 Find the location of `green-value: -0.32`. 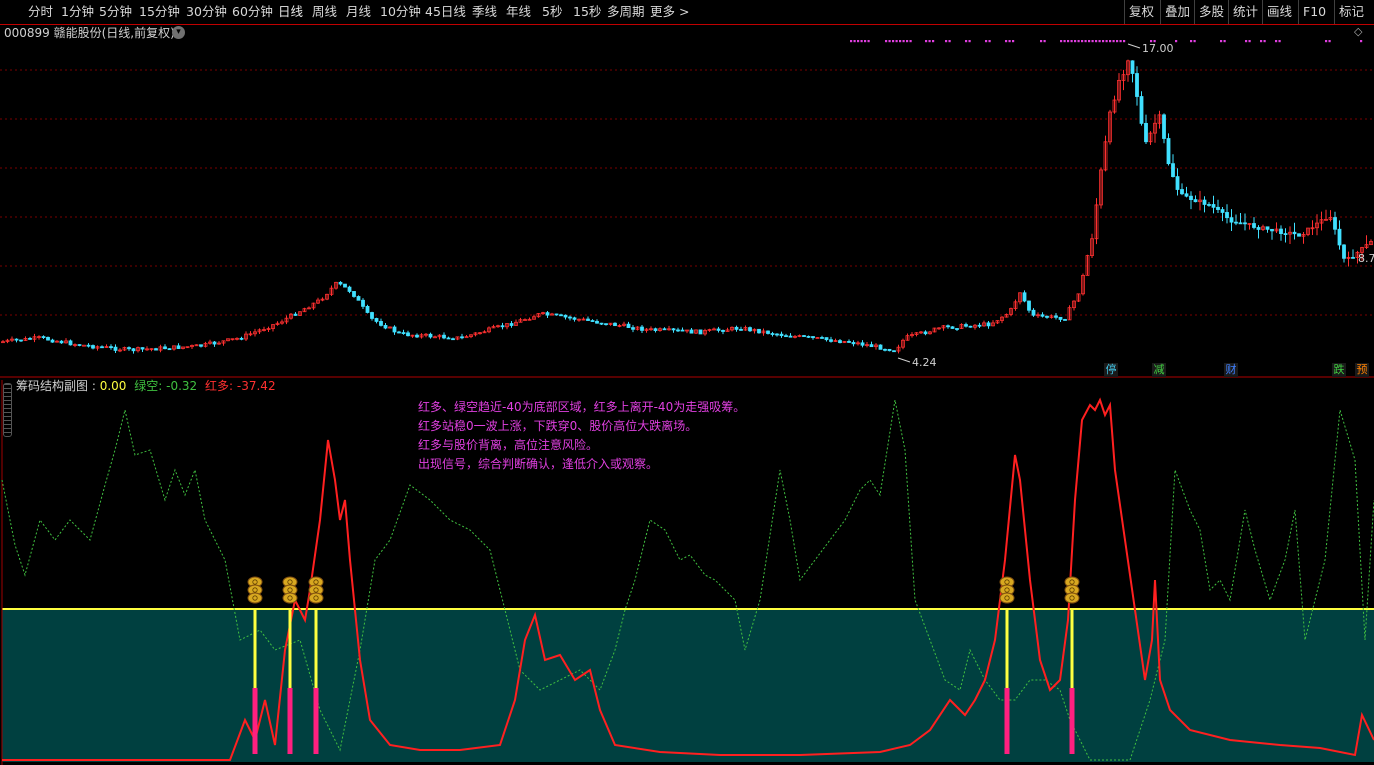

green-value: -0.32 is located at coordinates (182, 386).